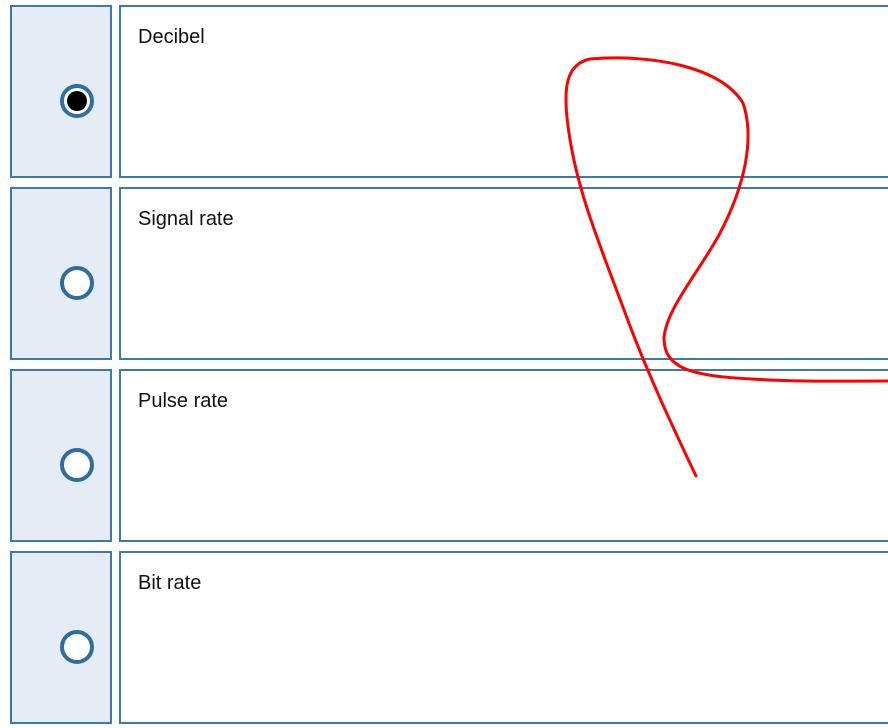 The width and height of the screenshot is (888, 728). I want to click on radio-button-signal-rate, so click(77, 283).